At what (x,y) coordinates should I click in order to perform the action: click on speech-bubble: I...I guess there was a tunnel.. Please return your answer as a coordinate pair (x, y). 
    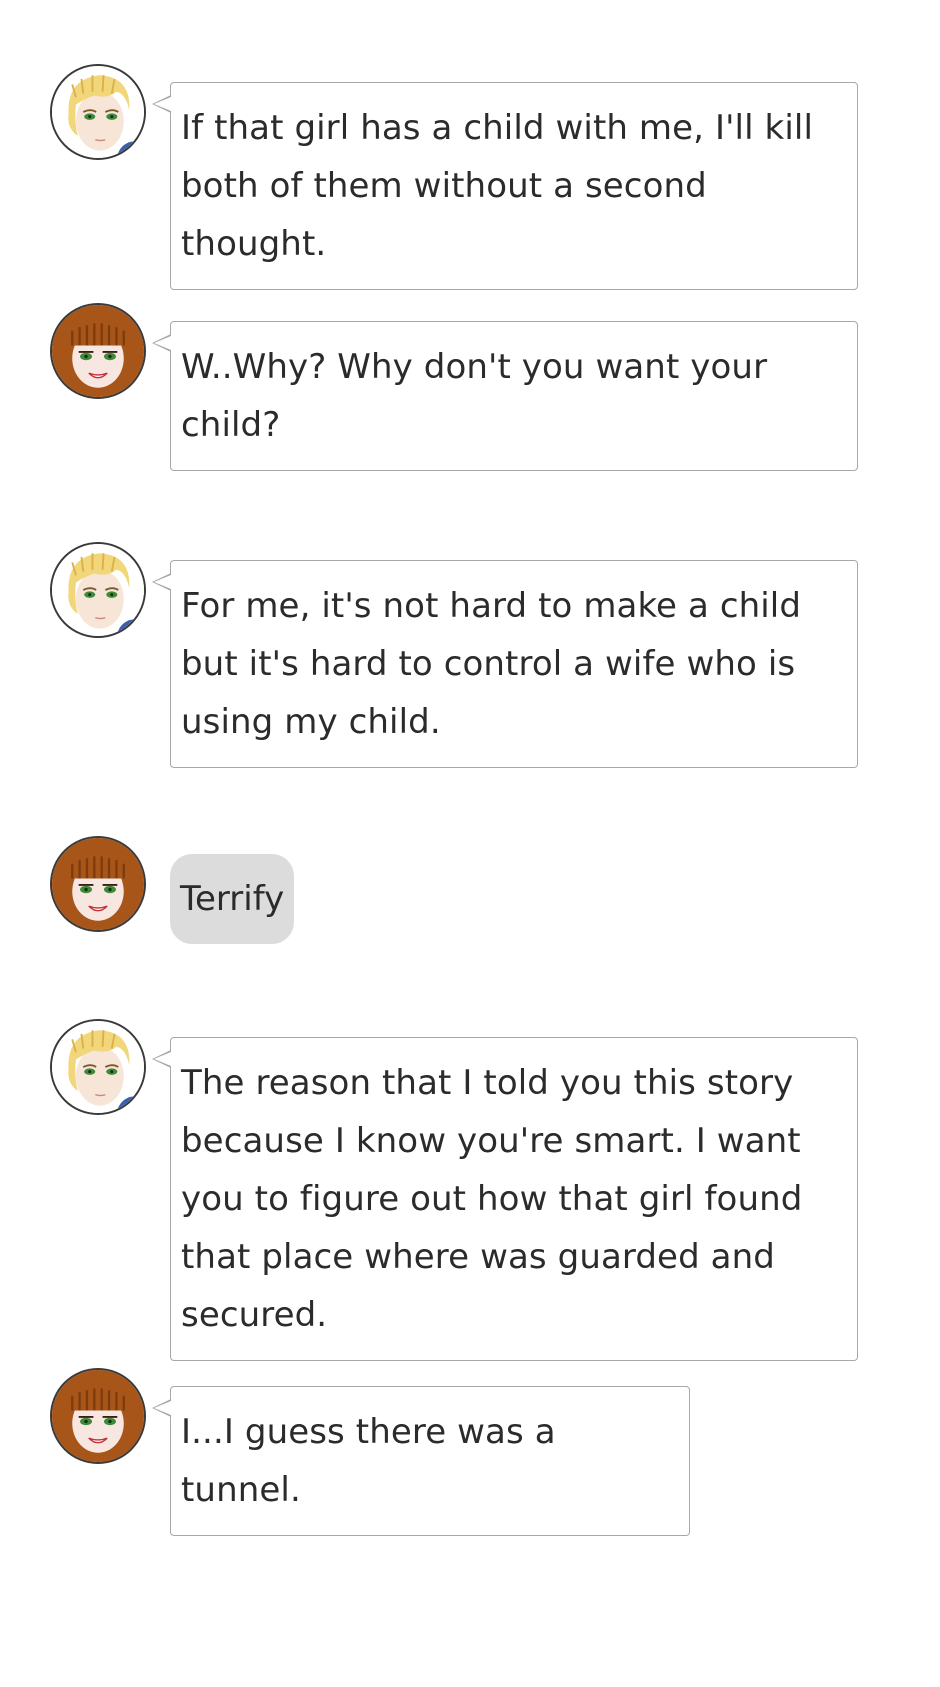
    Looking at the image, I should click on (421, 1461).